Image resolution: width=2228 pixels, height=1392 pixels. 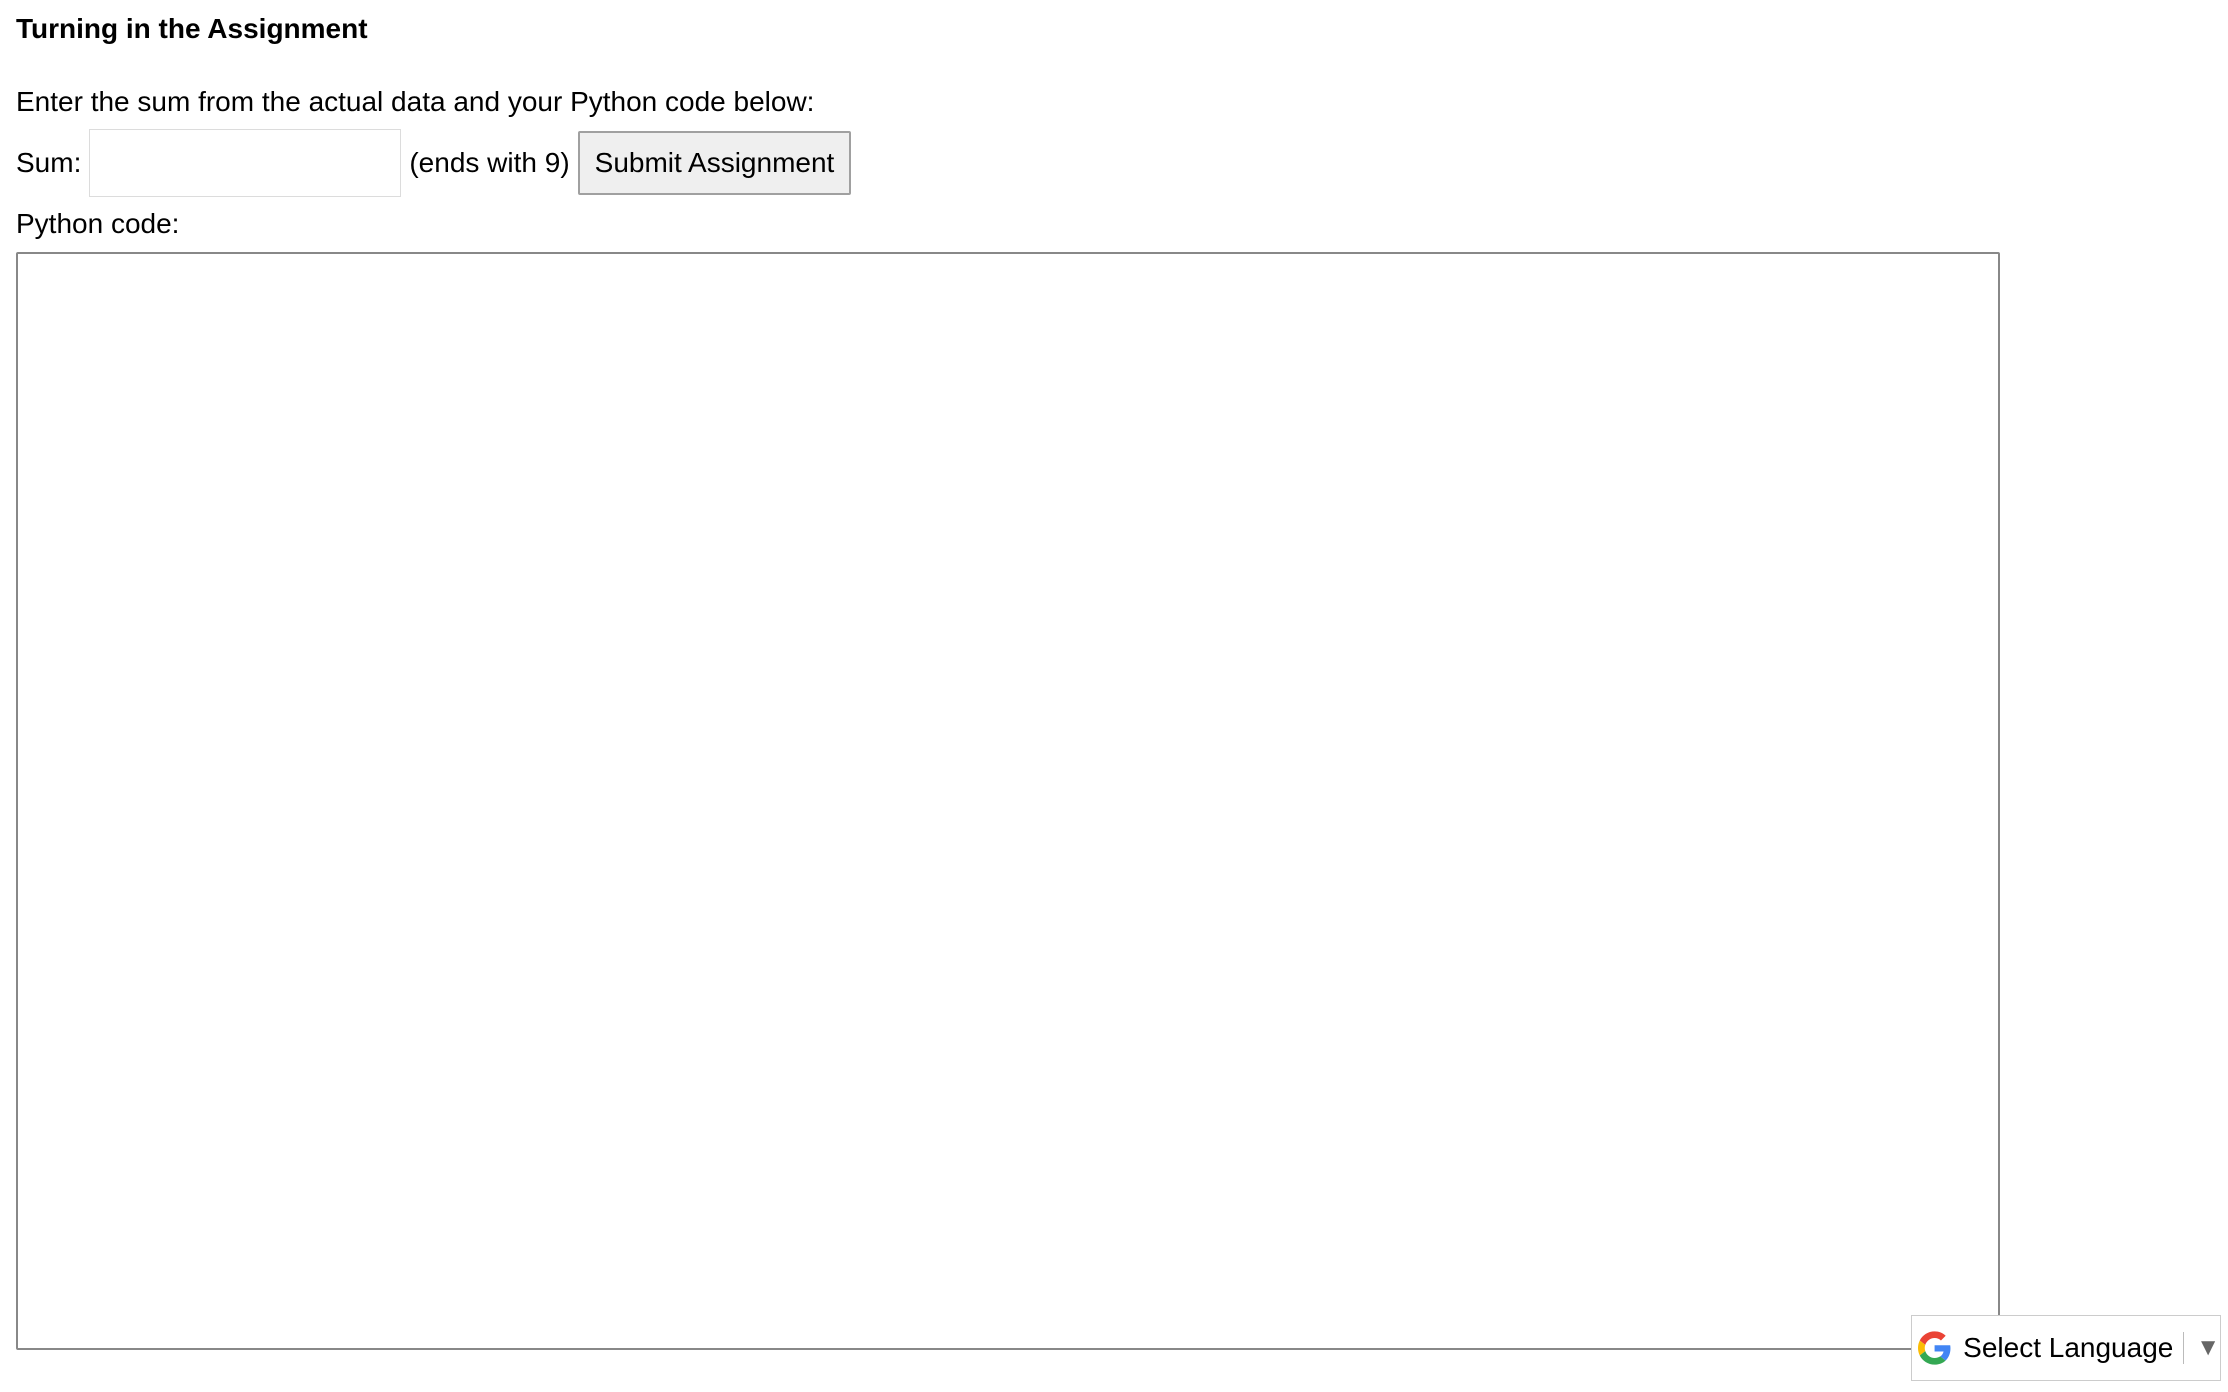 What do you see at coordinates (489, 162) in the screenshot?
I see `sum-hint: (ends with 9)` at bounding box center [489, 162].